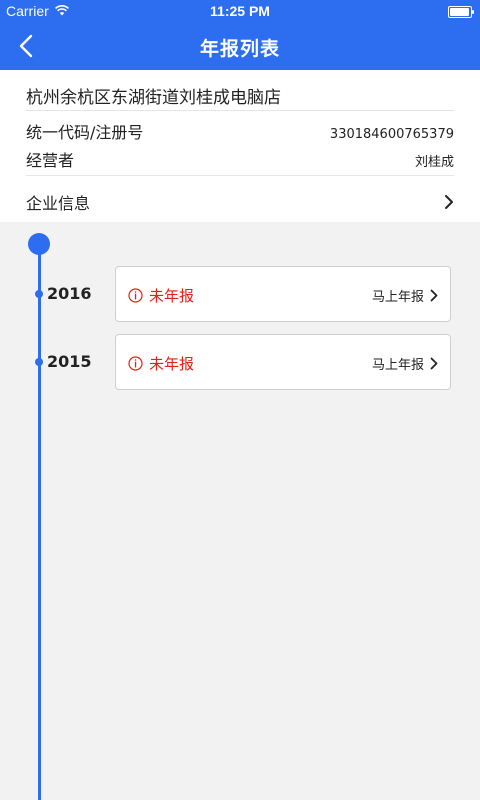  What do you see at coordinates (240, 131) in the screenshot?
I see `code-row: 统一代码/注册号 330184600765379` at bounding box center [240, 131].